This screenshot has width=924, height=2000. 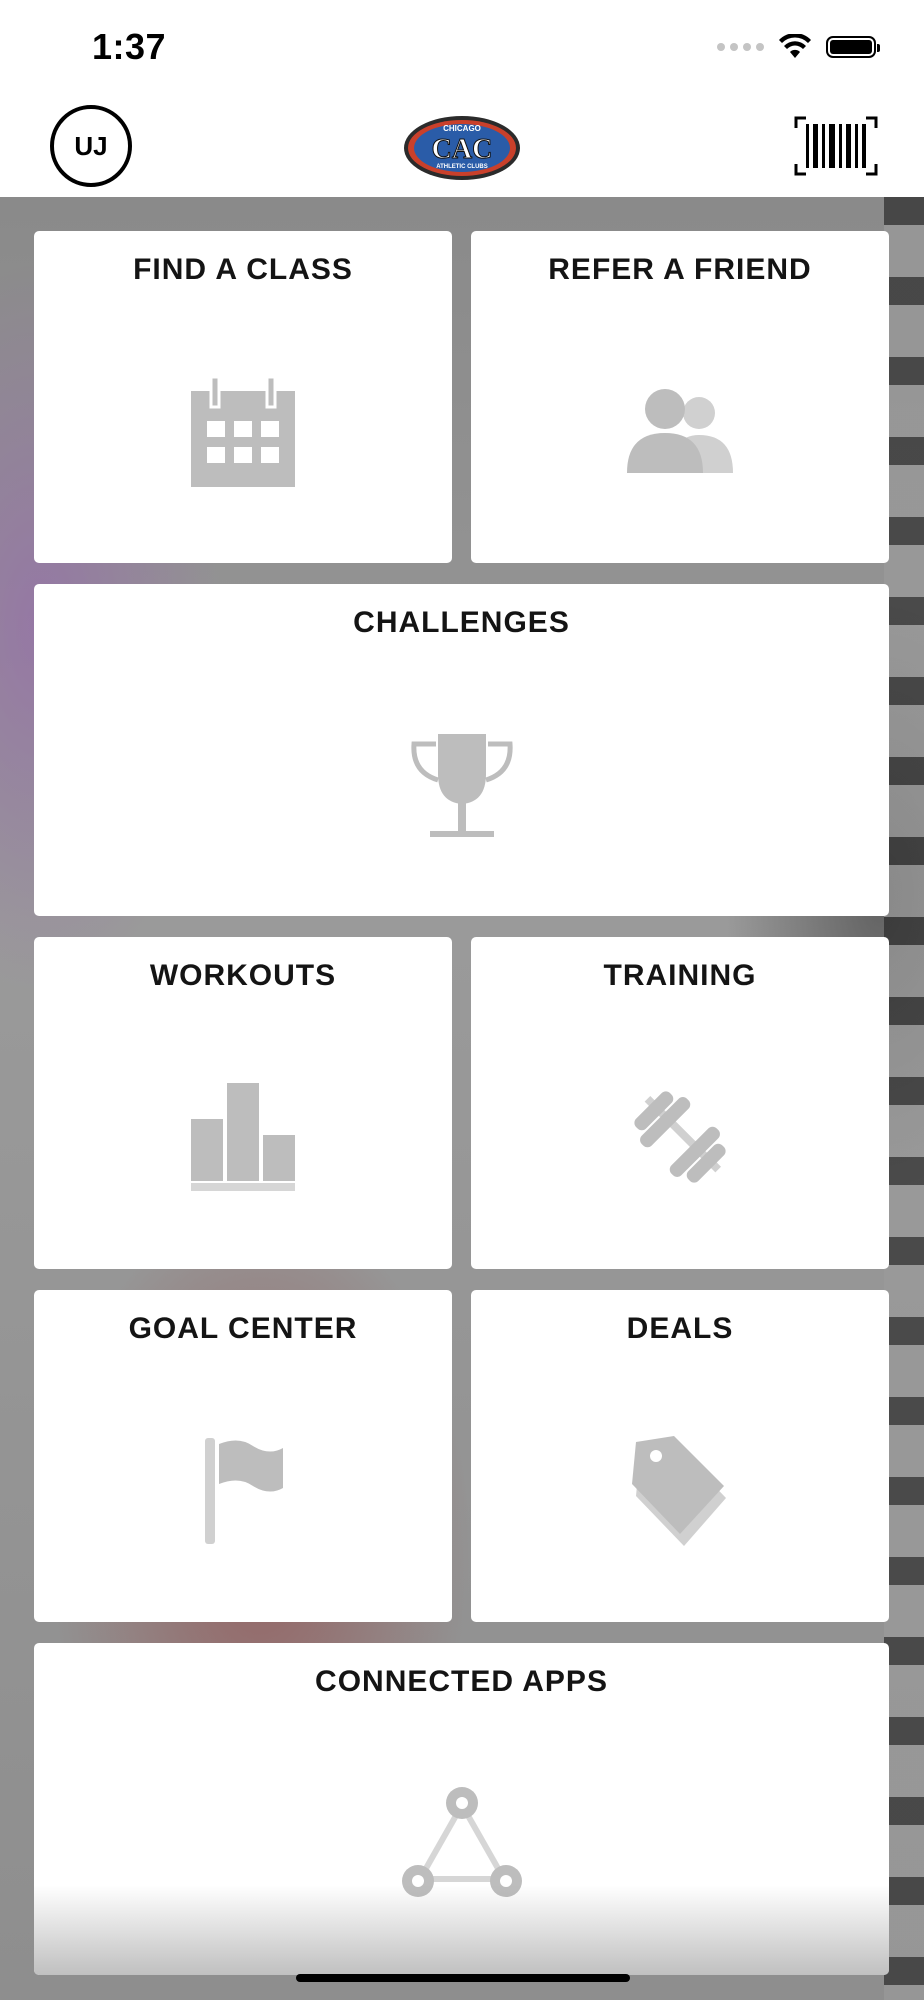 I want to click on price-tag-icon, so click(x=679, y=1491).